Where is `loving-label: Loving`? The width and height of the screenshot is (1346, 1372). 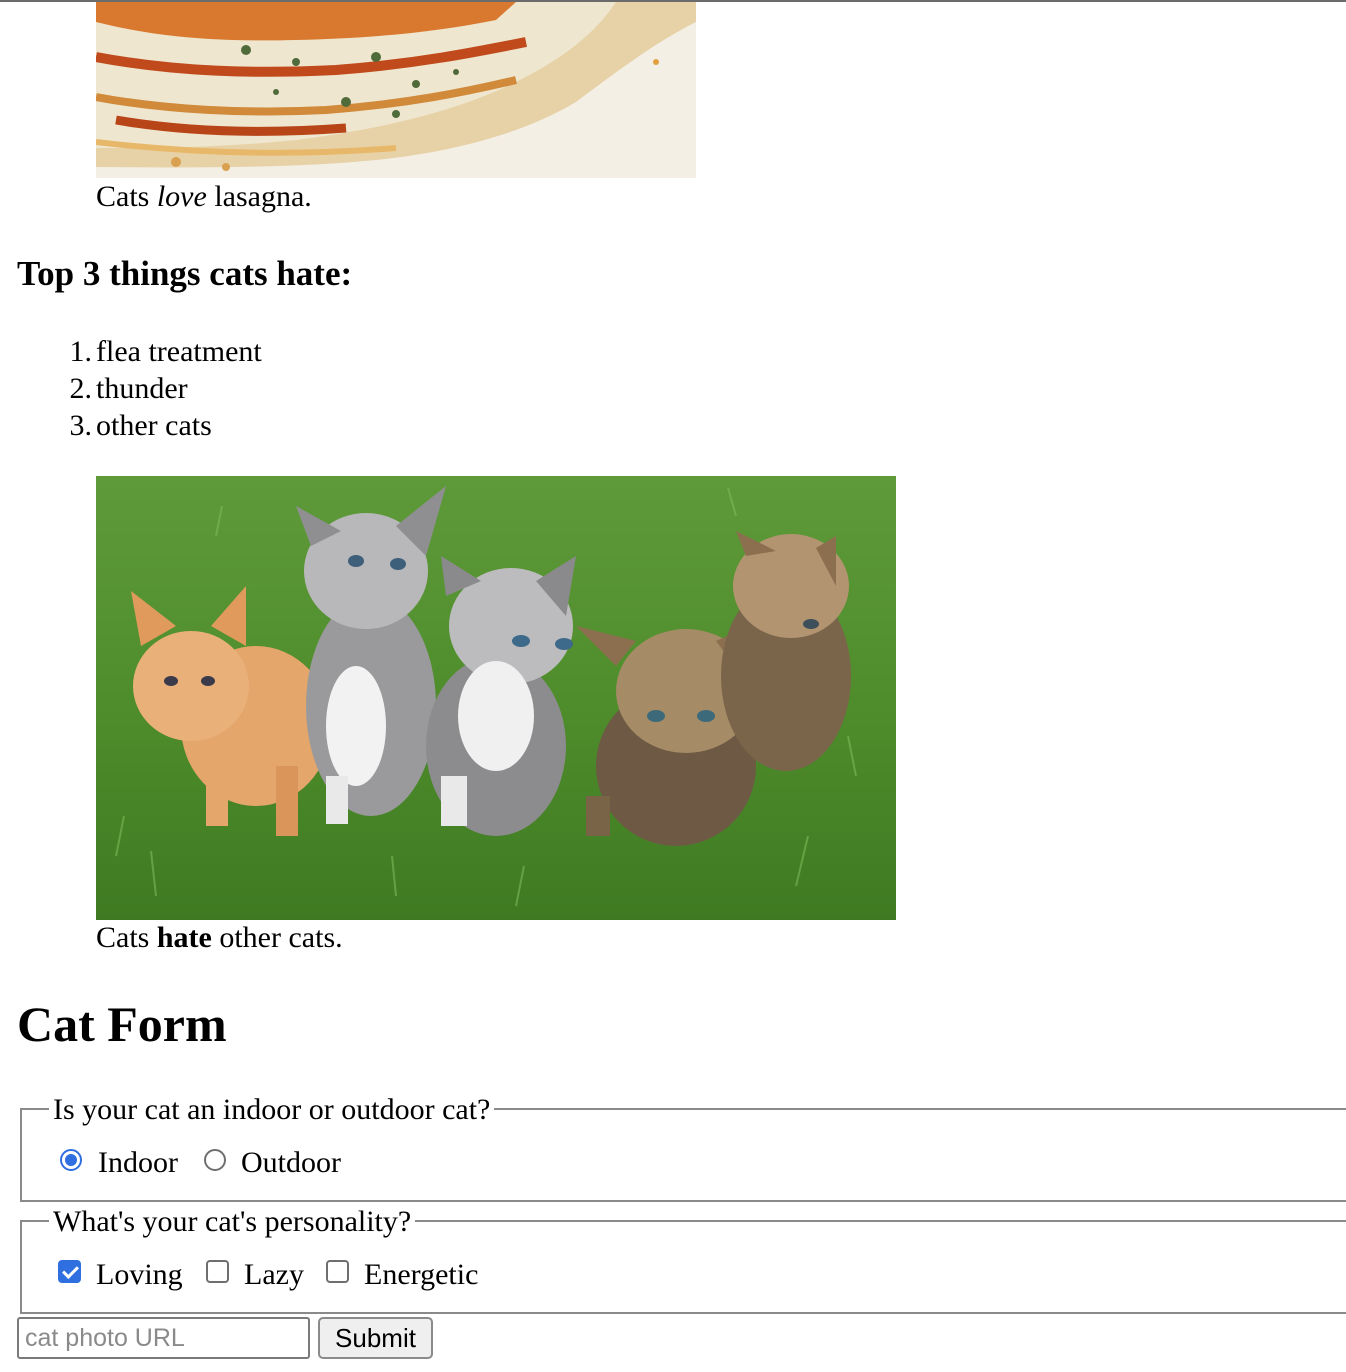 loving-label: Loving is located at coordinates (139, 1275).